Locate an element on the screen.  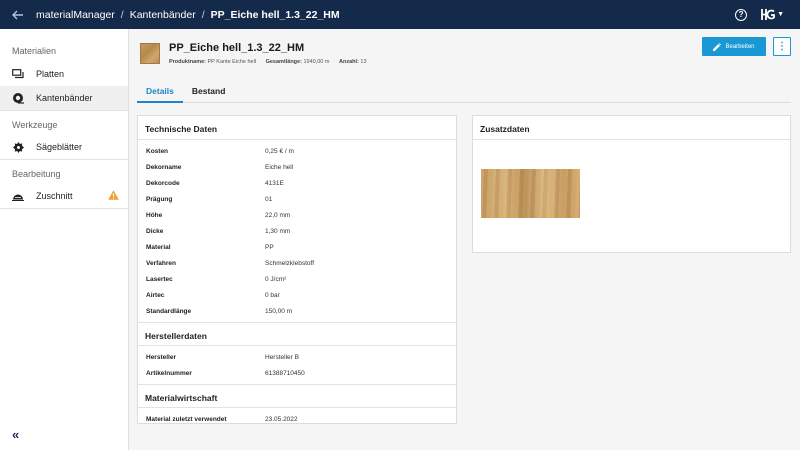
edit-button-label: Bearbeiten is located at coordinates (740, 46).